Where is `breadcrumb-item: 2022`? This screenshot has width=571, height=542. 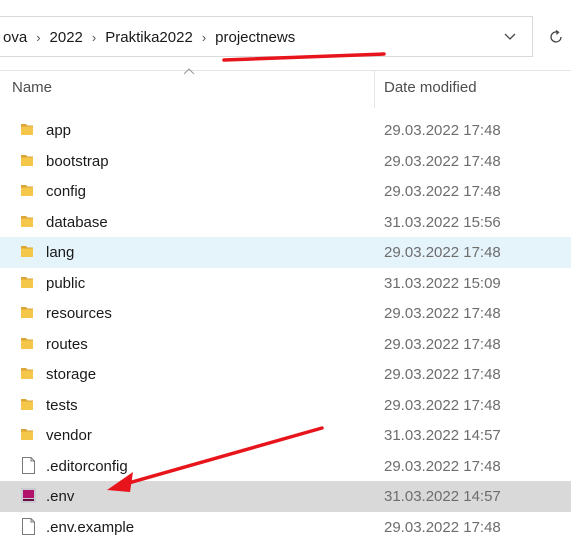 breadcrumb-item: 2022 is located at coordinates (66, 37).